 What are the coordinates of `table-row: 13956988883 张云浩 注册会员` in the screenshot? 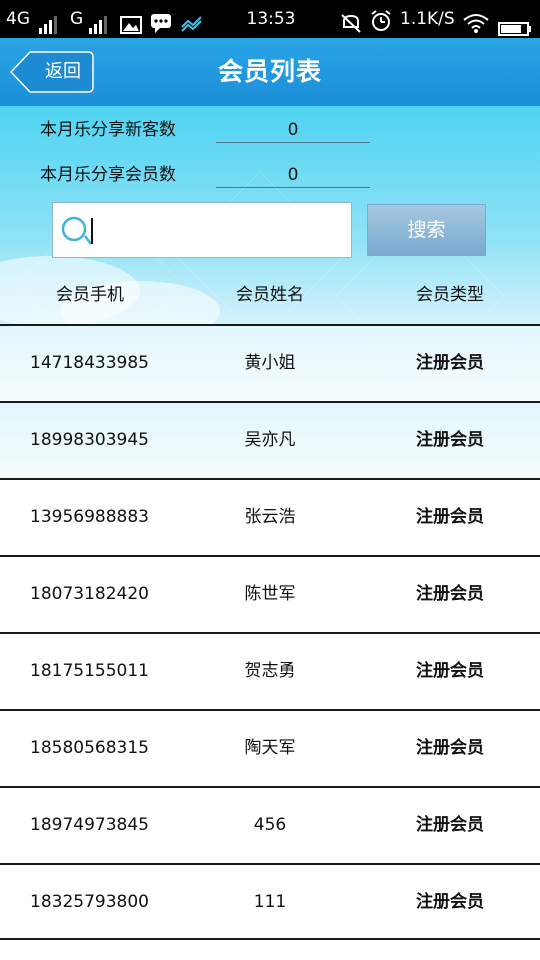 It's located at (270, 516).